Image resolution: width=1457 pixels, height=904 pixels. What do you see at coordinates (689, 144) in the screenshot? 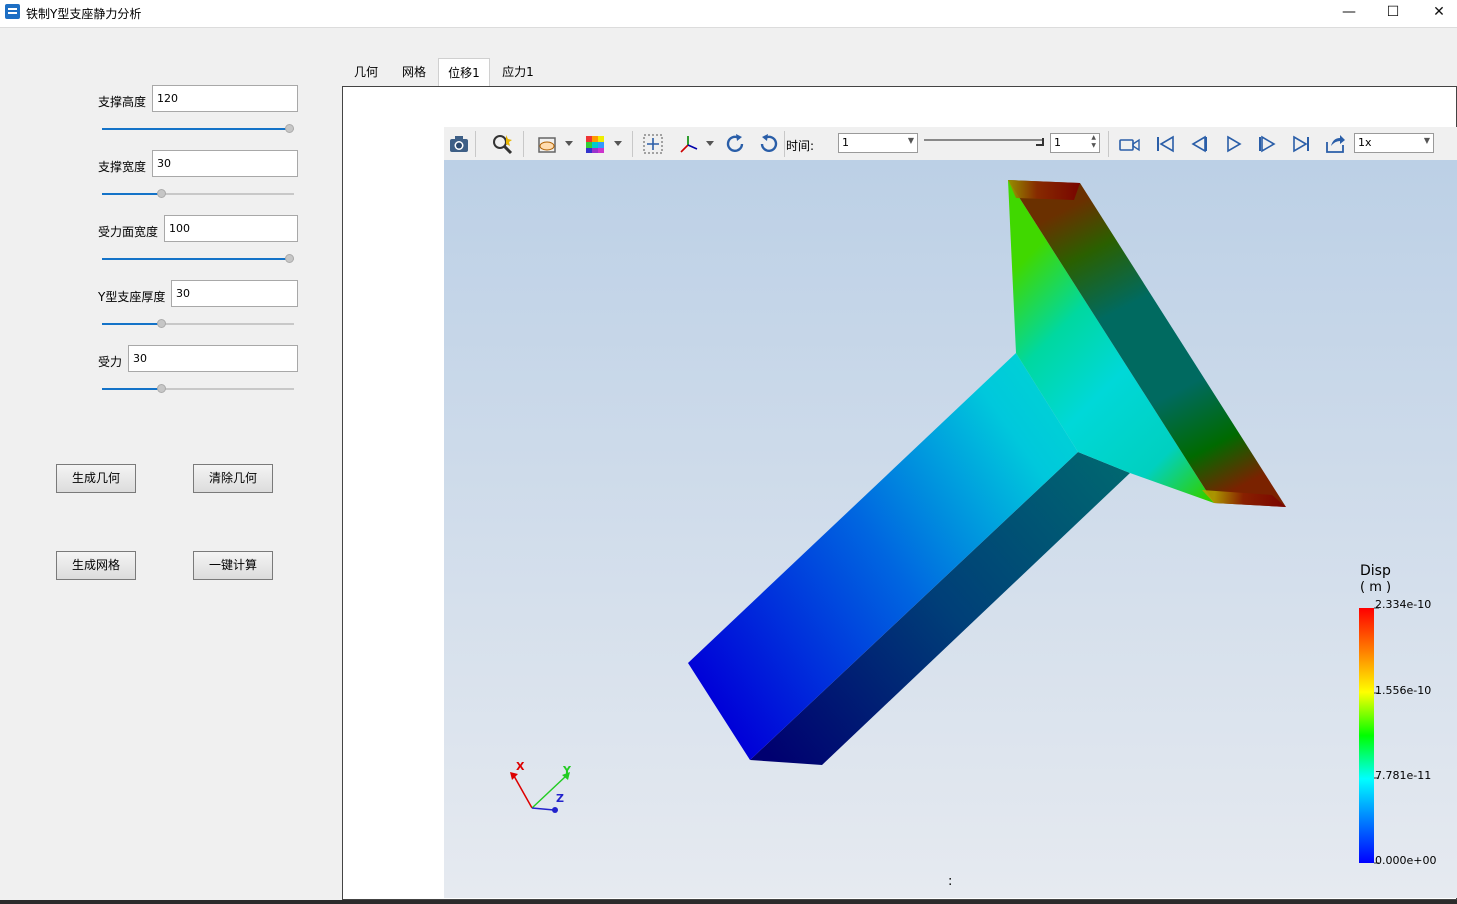
I see `axes-icon` at bounding box center [689, 144].